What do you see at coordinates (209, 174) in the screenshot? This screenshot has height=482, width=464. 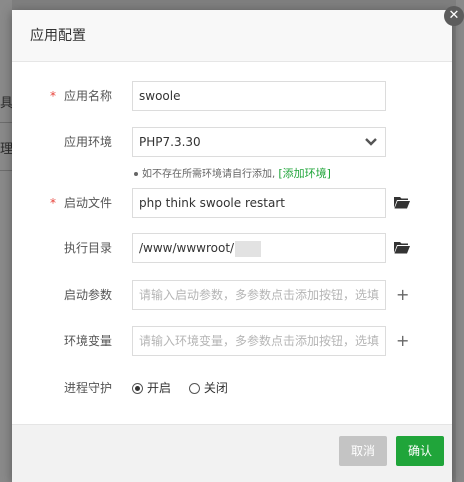 I see `env-hint-text: 如不存在所需环境请自行添加,` at bounding box center [209, 174].